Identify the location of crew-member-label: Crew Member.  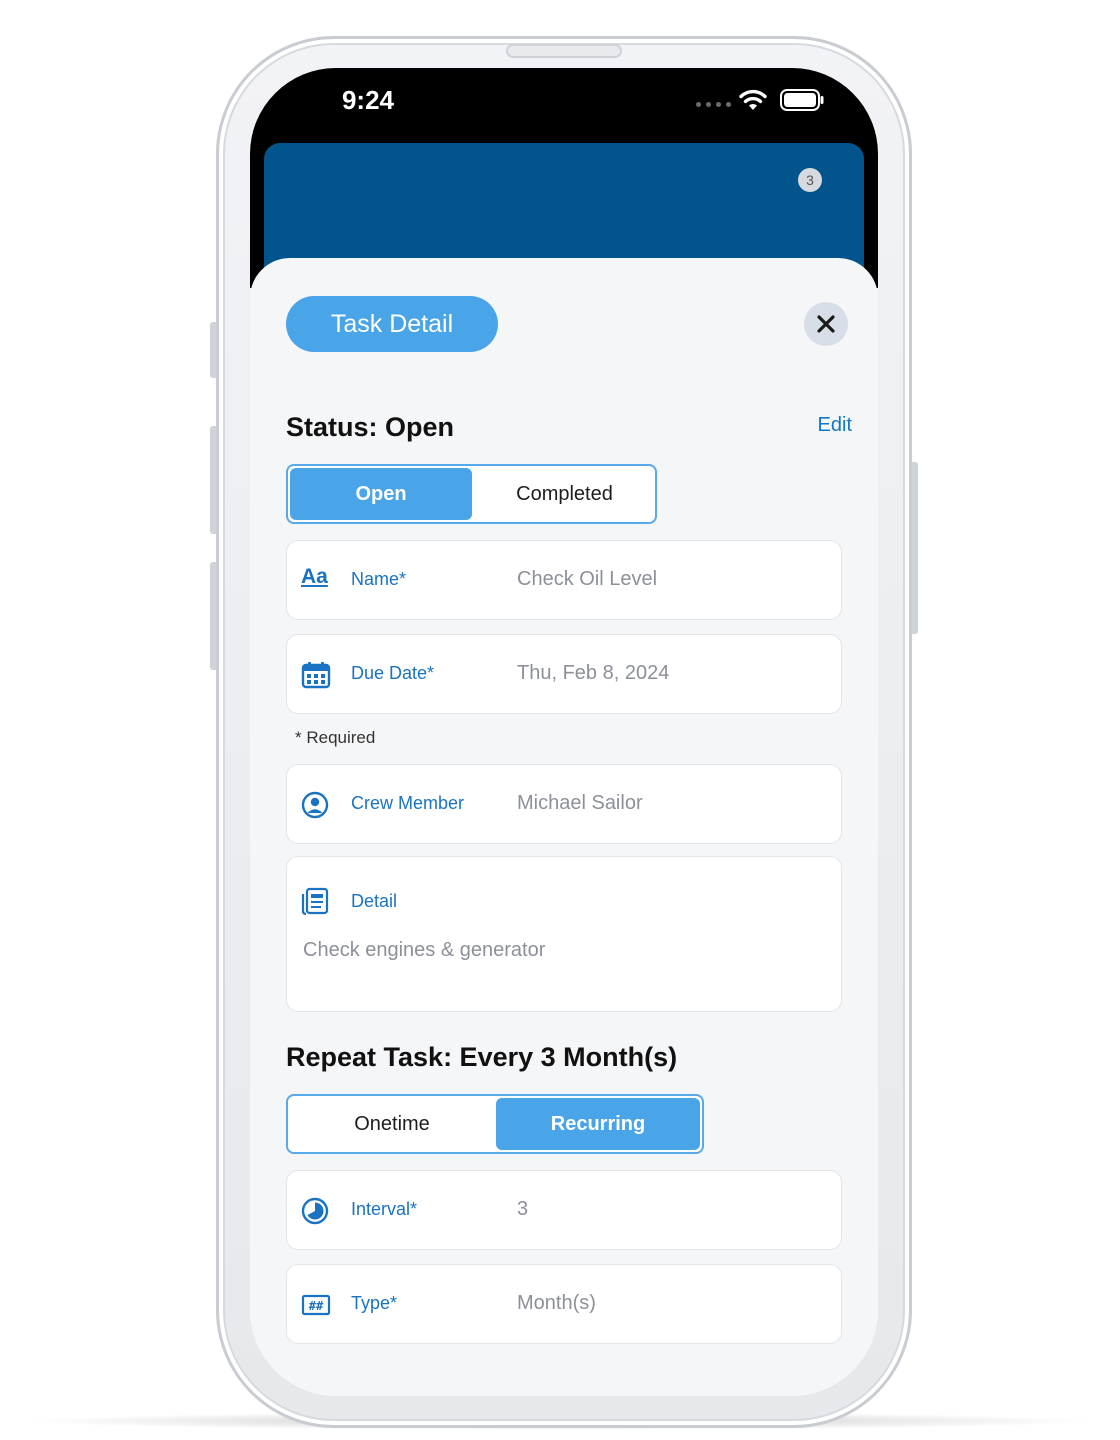
(408, 803).